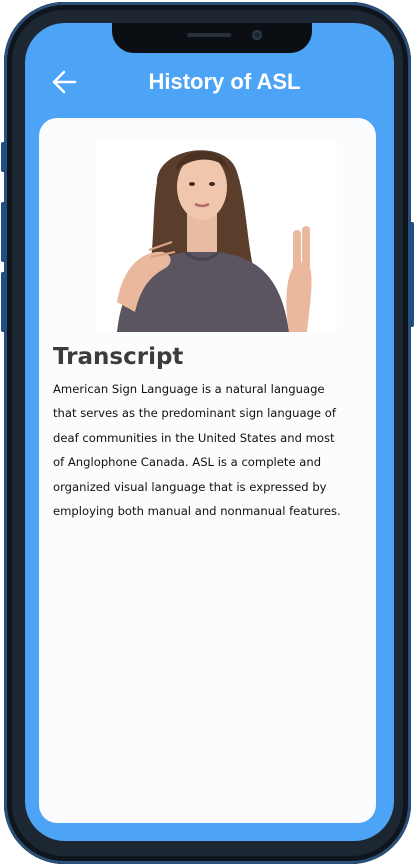 Image resolution: width=417 pixels, height=868 pixels. I want to click on app-header: History of ASL, so click(209, 83).